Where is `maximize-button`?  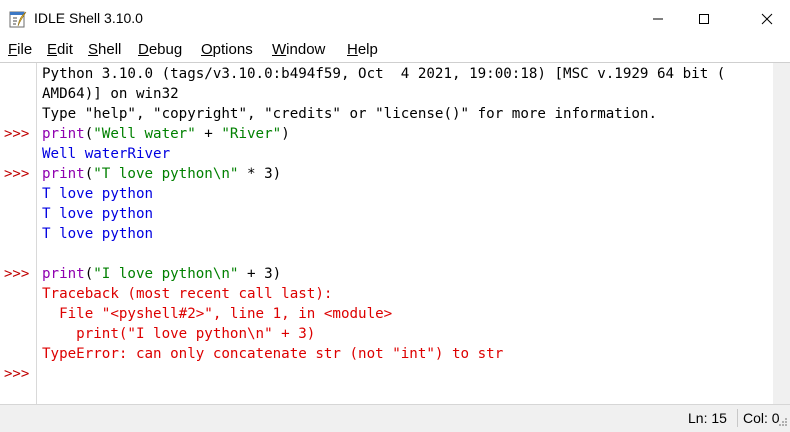
maximize-button is located at coordinates (704, 19).